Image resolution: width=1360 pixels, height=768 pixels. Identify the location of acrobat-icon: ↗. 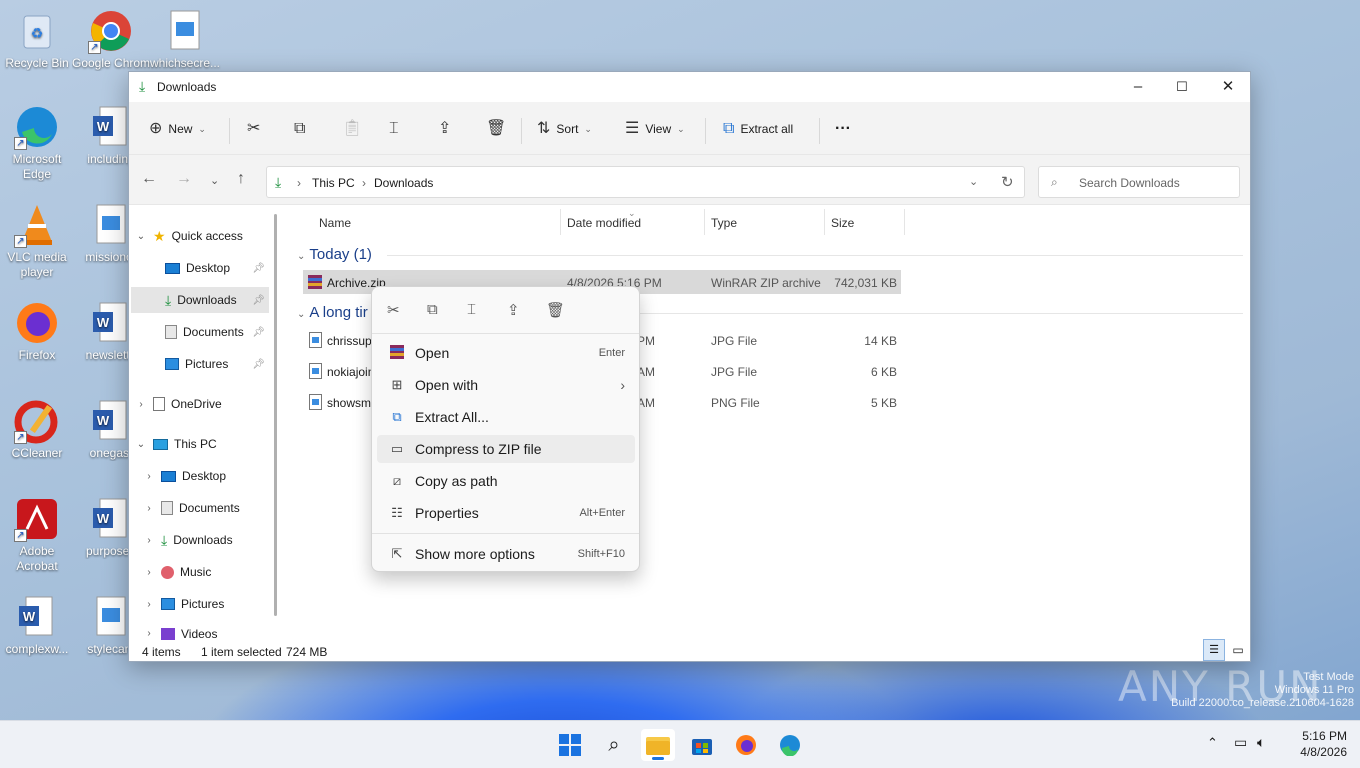
(37, 519).